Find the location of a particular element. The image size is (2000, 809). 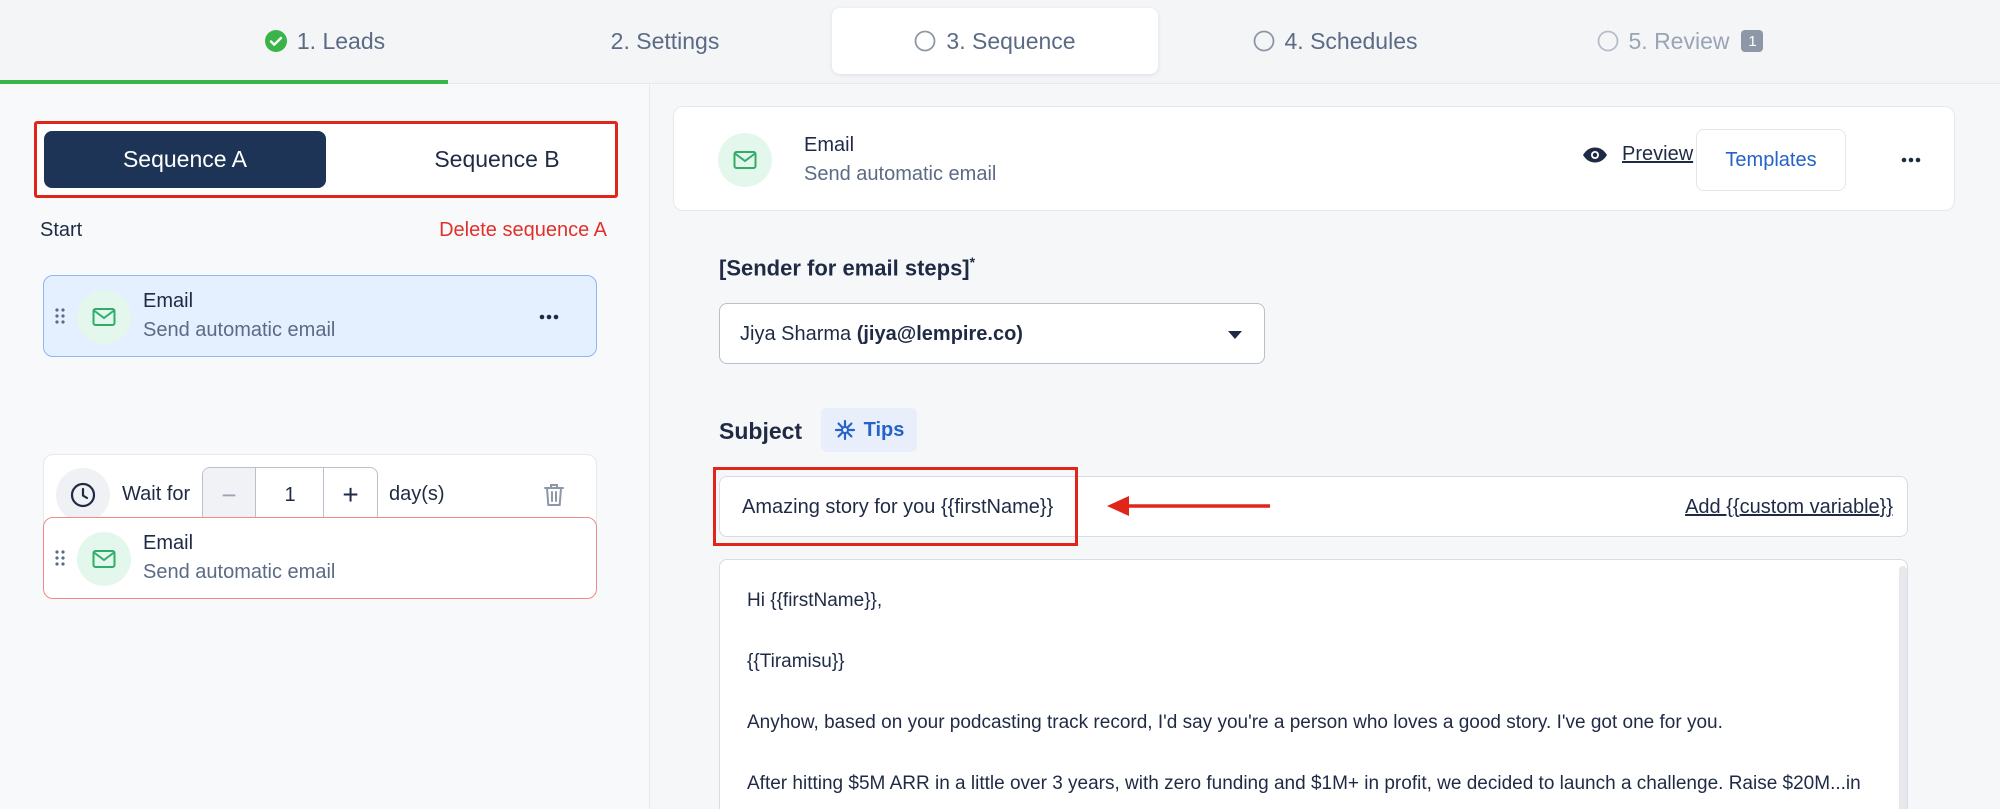

check-circle-icon is located at coordinates (275, 41).